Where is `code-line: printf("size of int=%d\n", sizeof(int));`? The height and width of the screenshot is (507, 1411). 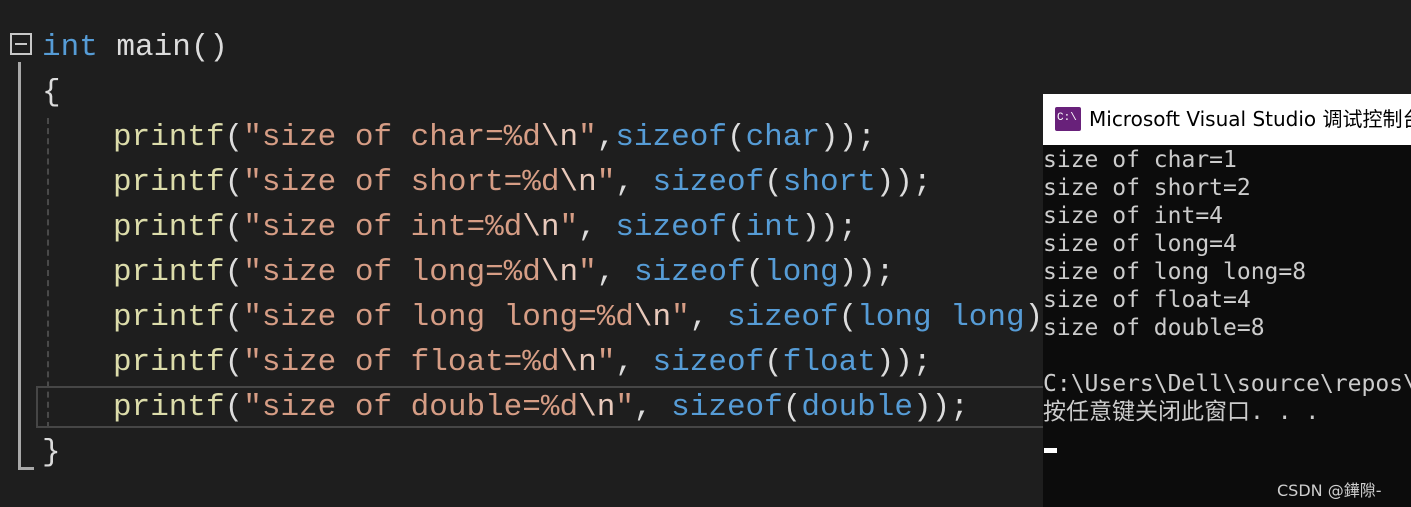
code-line: printf("size of int=%d\n", sizeof(int)); is located at coordinates (485, 228).